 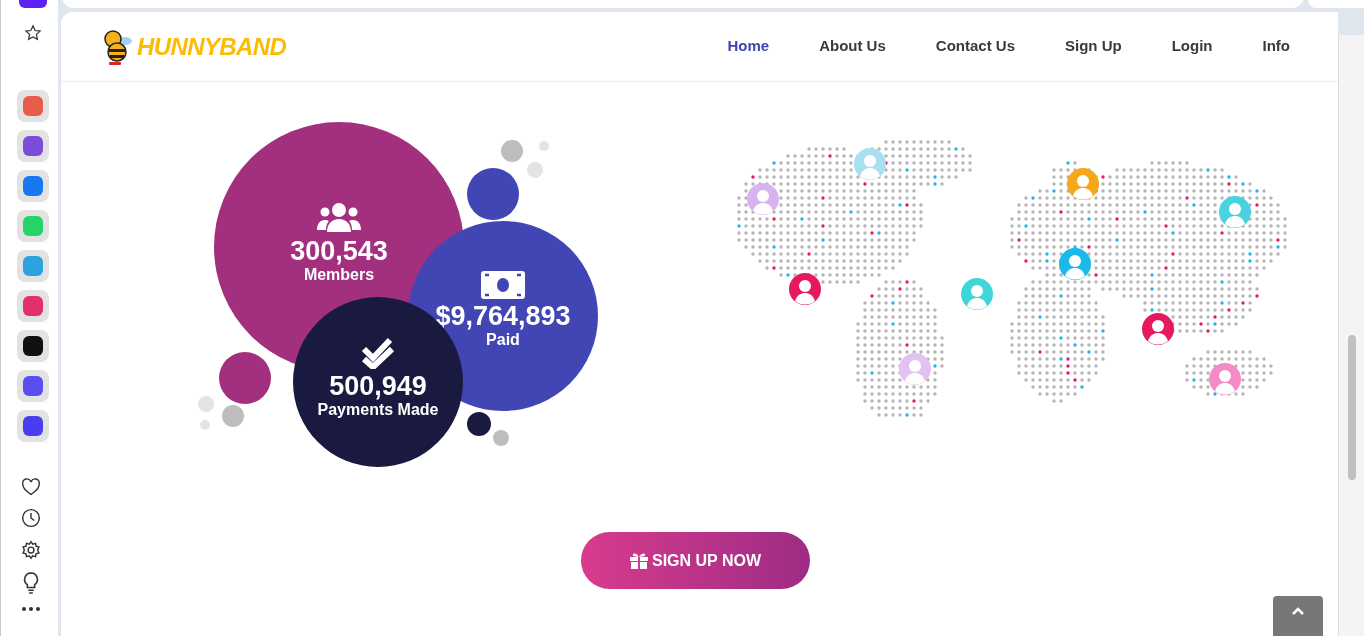 I want to click on sign-up-button: SIGN UP NOW, so click(x=695, y=560).